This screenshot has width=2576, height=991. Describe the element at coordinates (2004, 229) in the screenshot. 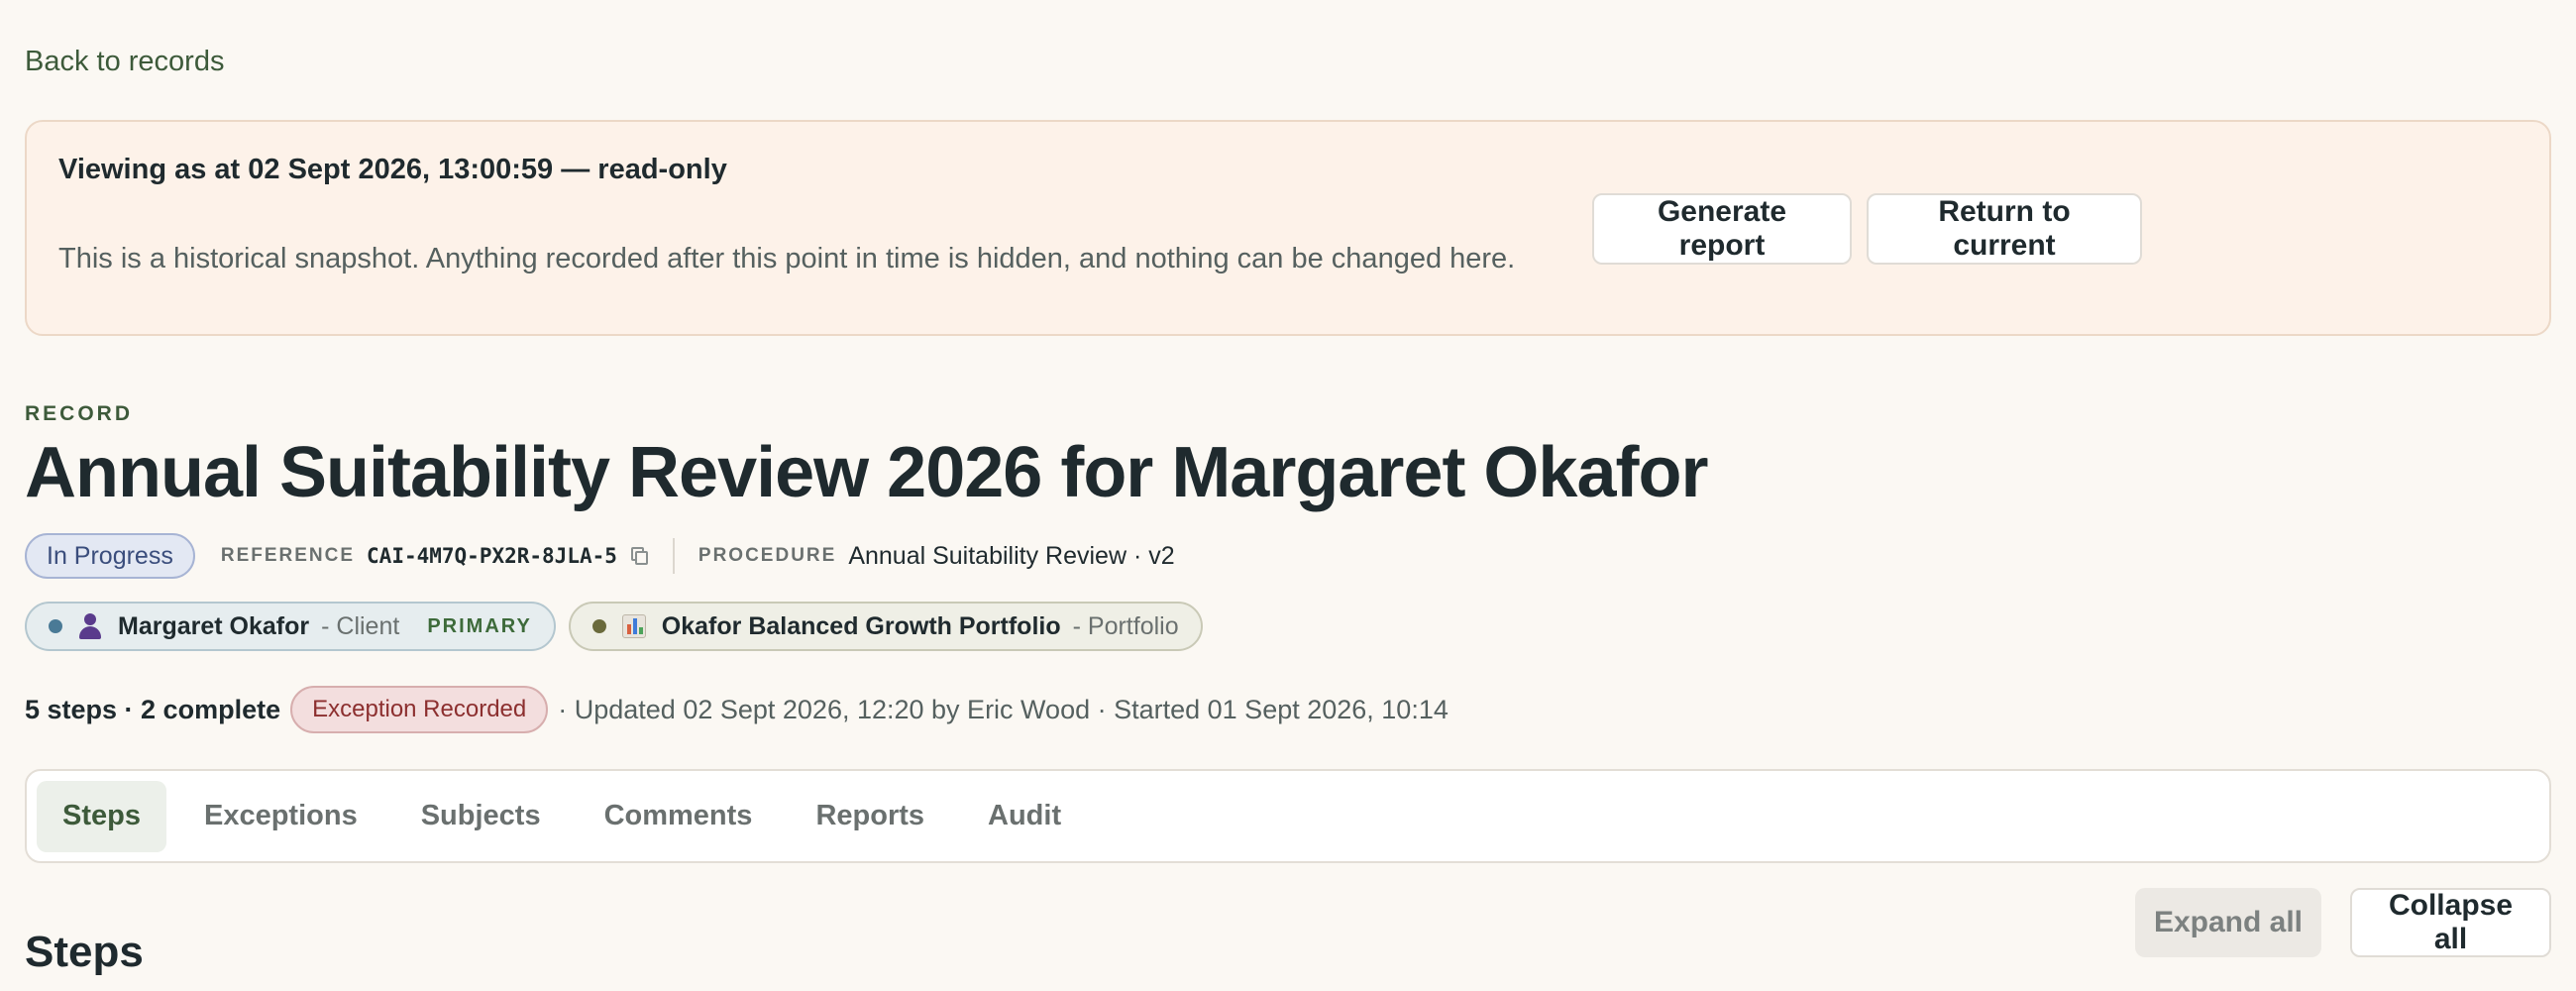

I see `return-to-current-button: Return to current` at that location.